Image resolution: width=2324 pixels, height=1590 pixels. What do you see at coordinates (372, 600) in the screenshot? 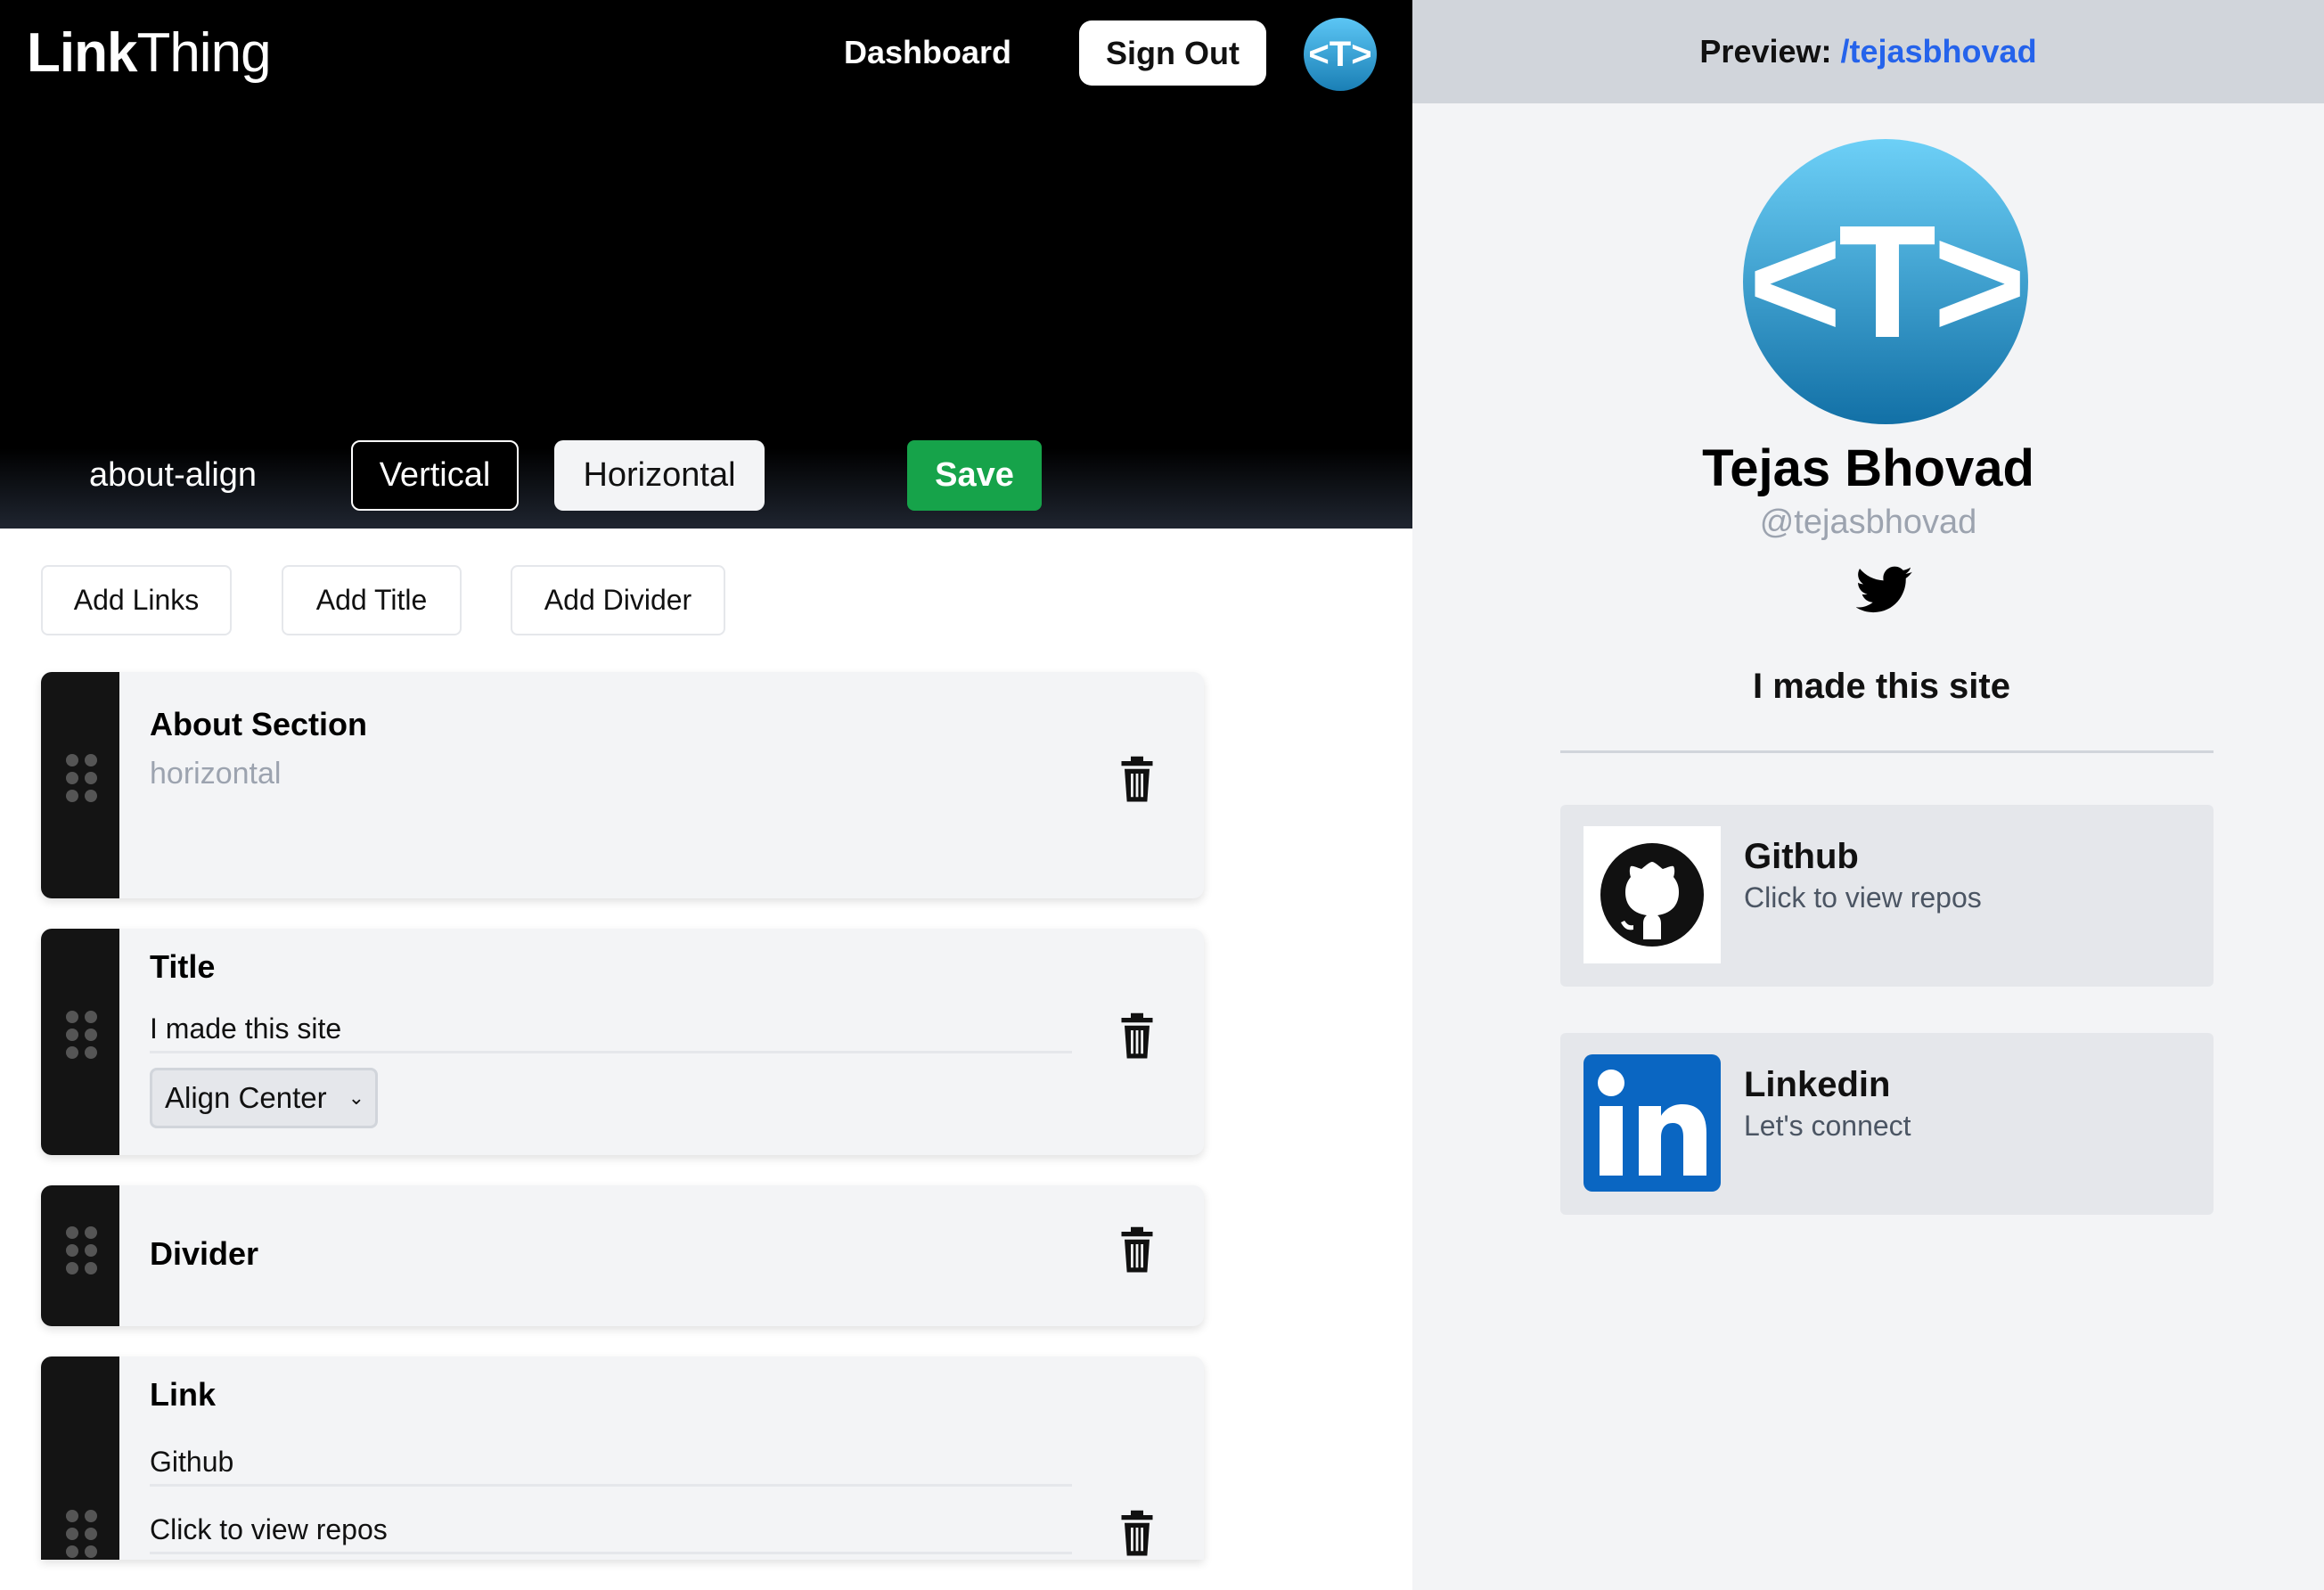
I see `add-title-button: Add Title` at bounding box center [372, 600].